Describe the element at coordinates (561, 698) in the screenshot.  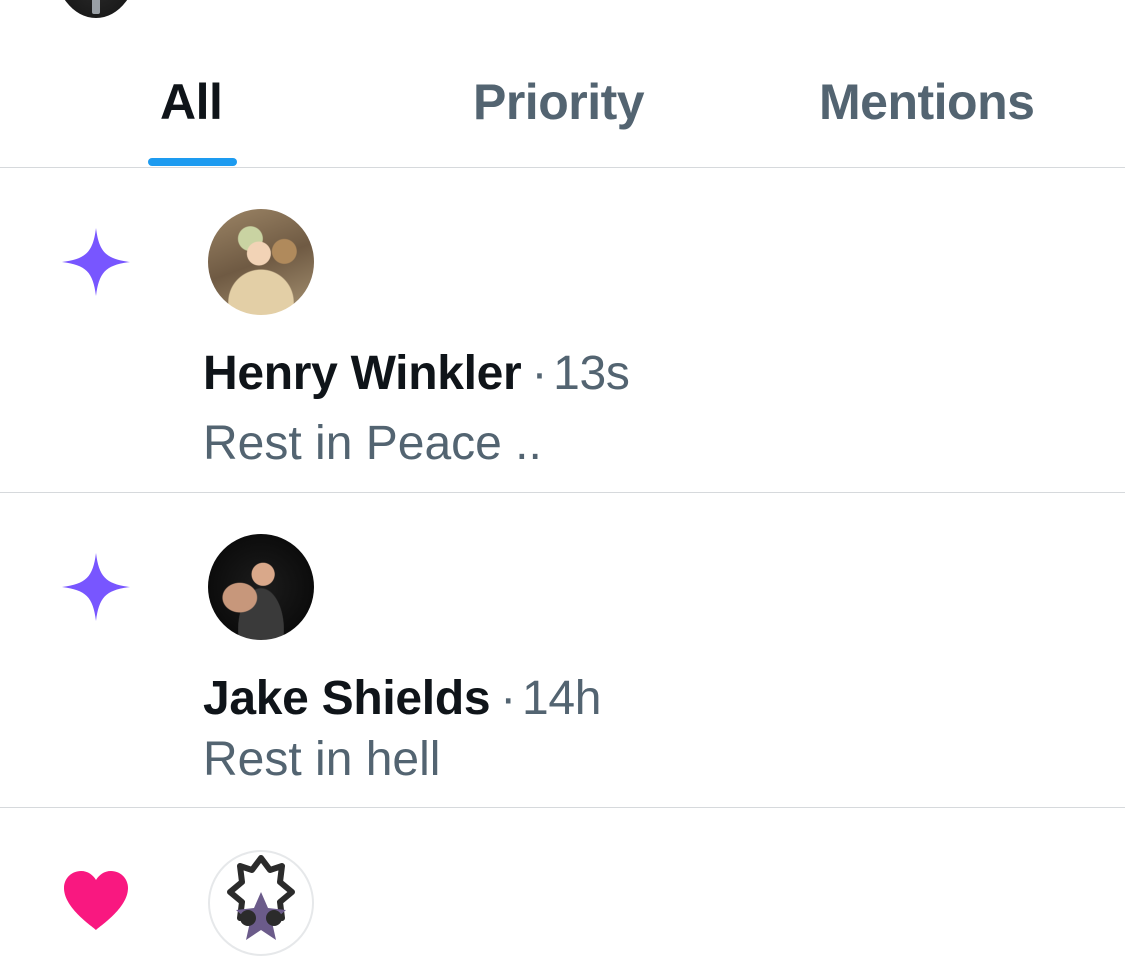
I see `timestamp: 14h` at that location.